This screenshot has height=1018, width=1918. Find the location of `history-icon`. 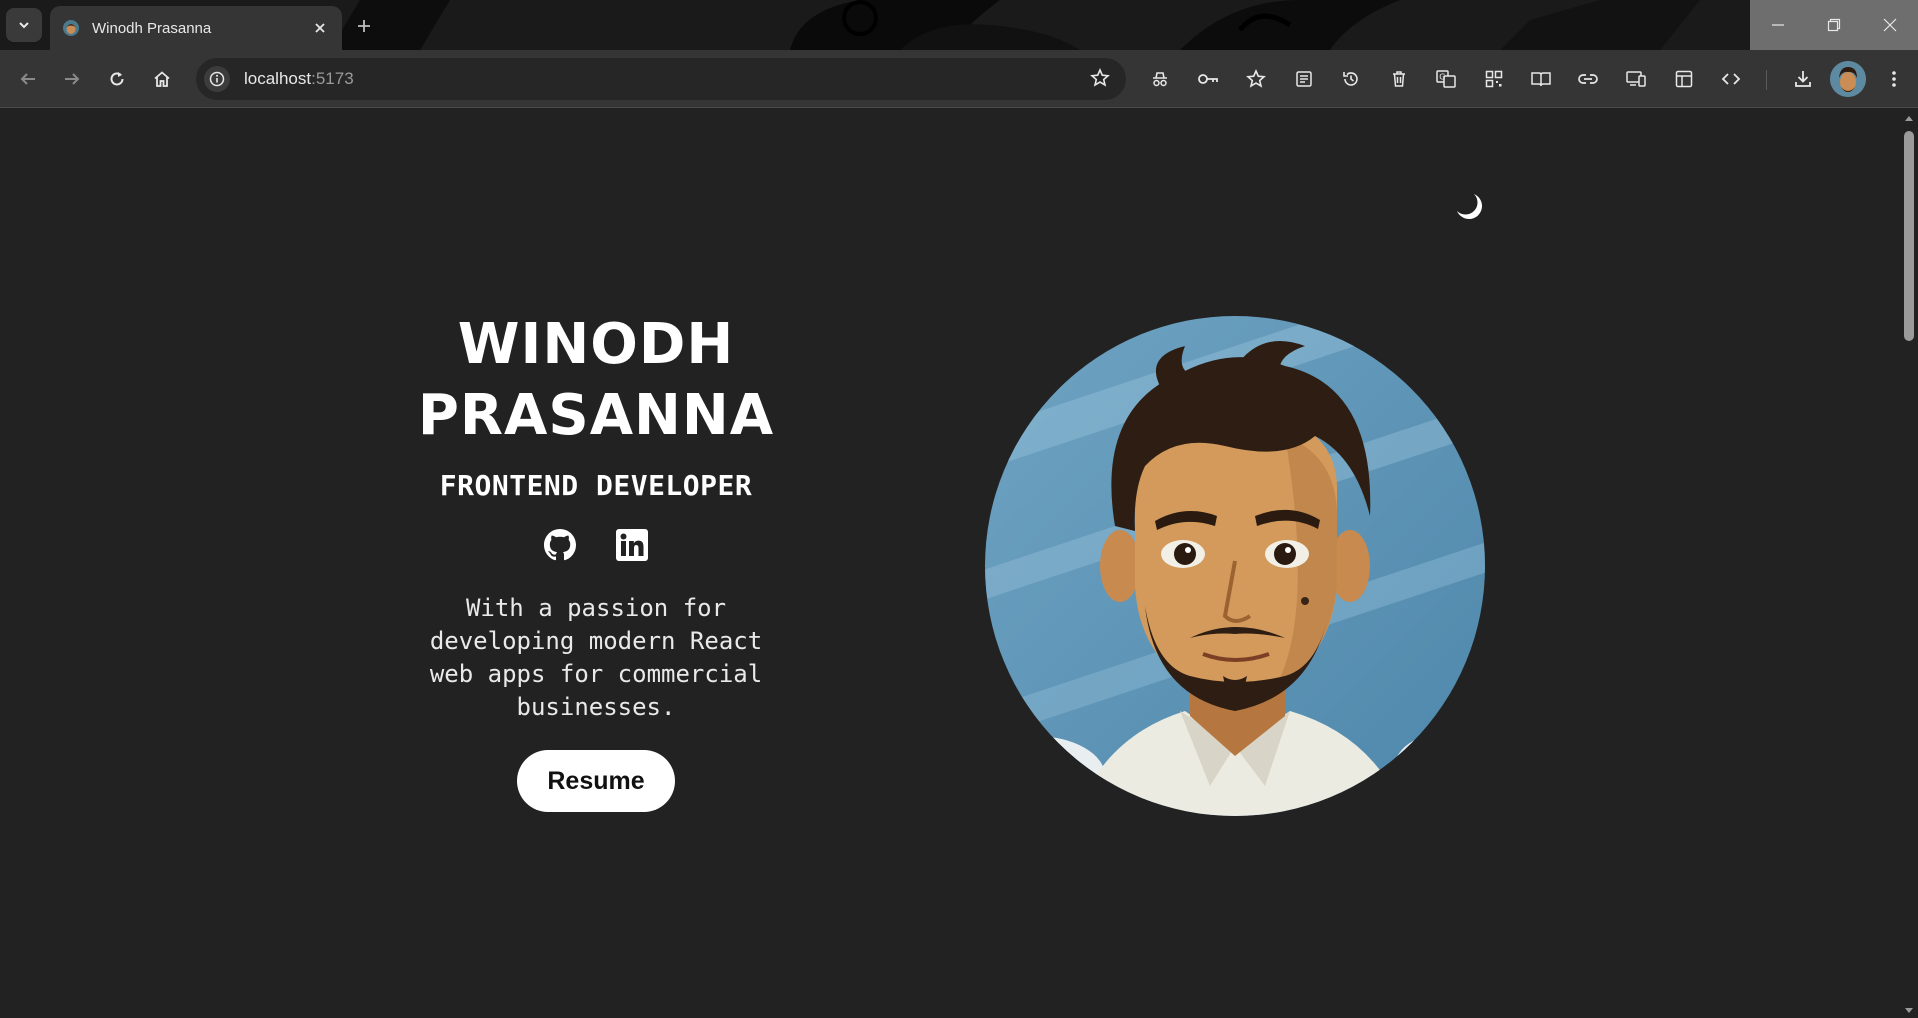

history-icon is located at coordinates (1350, 79).